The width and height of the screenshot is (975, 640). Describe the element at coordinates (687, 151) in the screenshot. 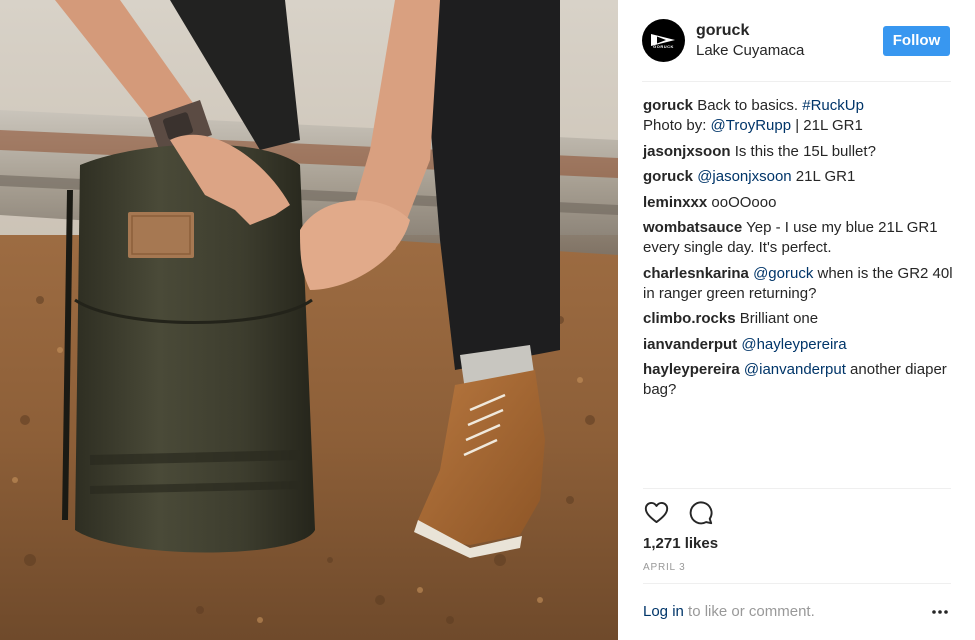

I see `comment-author: jasonjxsoon` at that location.